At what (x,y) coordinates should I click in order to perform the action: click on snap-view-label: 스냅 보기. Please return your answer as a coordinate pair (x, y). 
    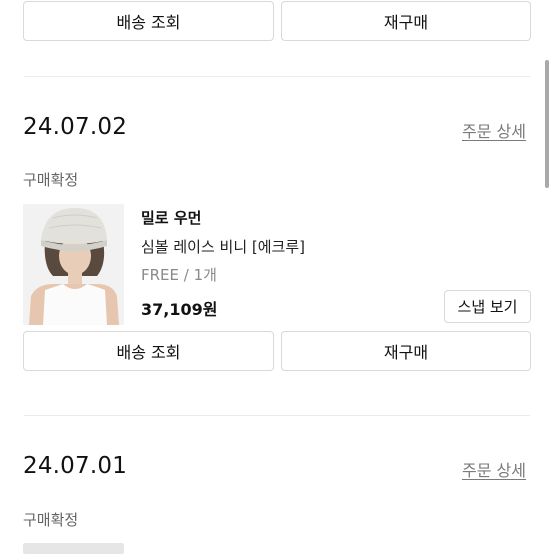
    Looking at the image, I should click on (487, 307).